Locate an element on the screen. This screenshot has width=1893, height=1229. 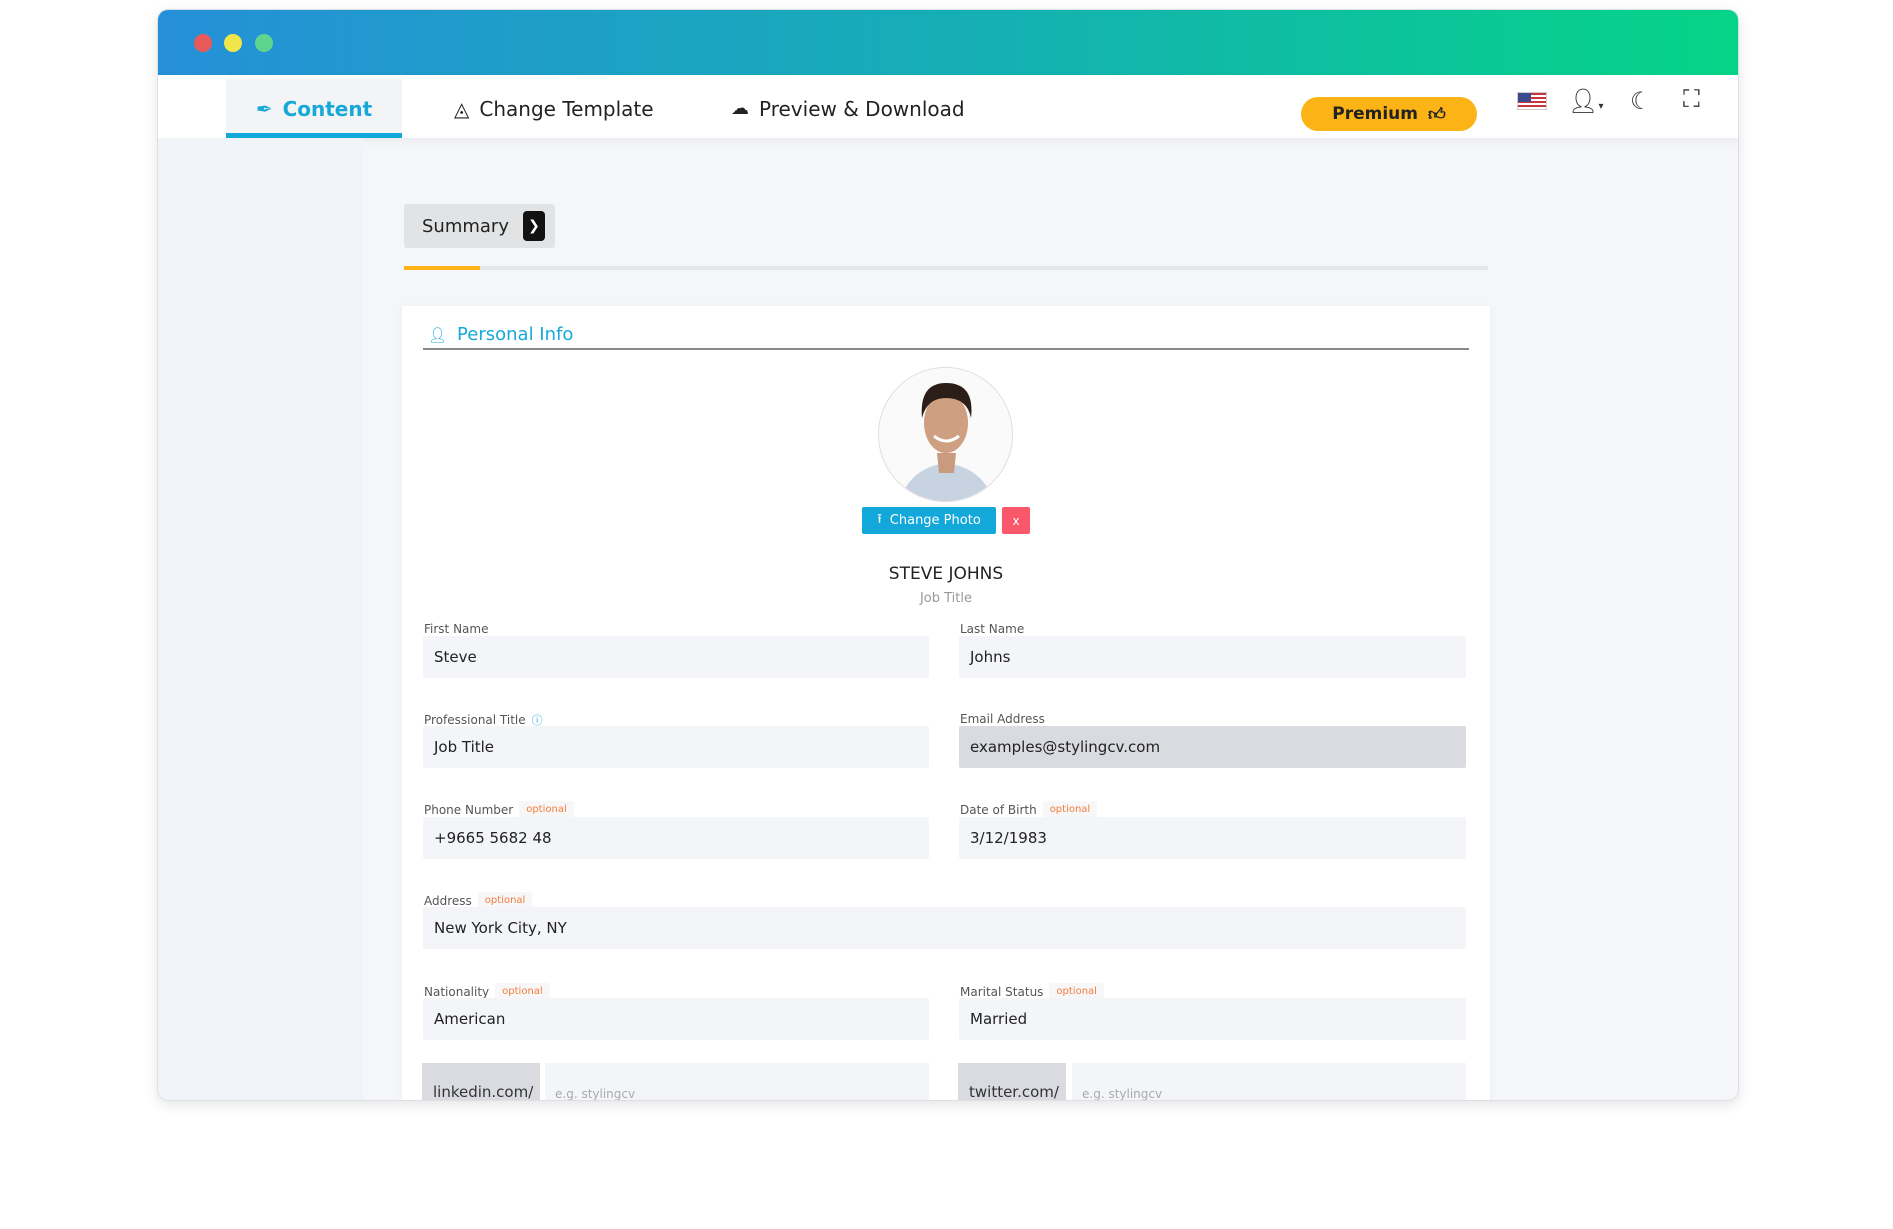
label-text: Email Address is located at coordinates (1002, 719).